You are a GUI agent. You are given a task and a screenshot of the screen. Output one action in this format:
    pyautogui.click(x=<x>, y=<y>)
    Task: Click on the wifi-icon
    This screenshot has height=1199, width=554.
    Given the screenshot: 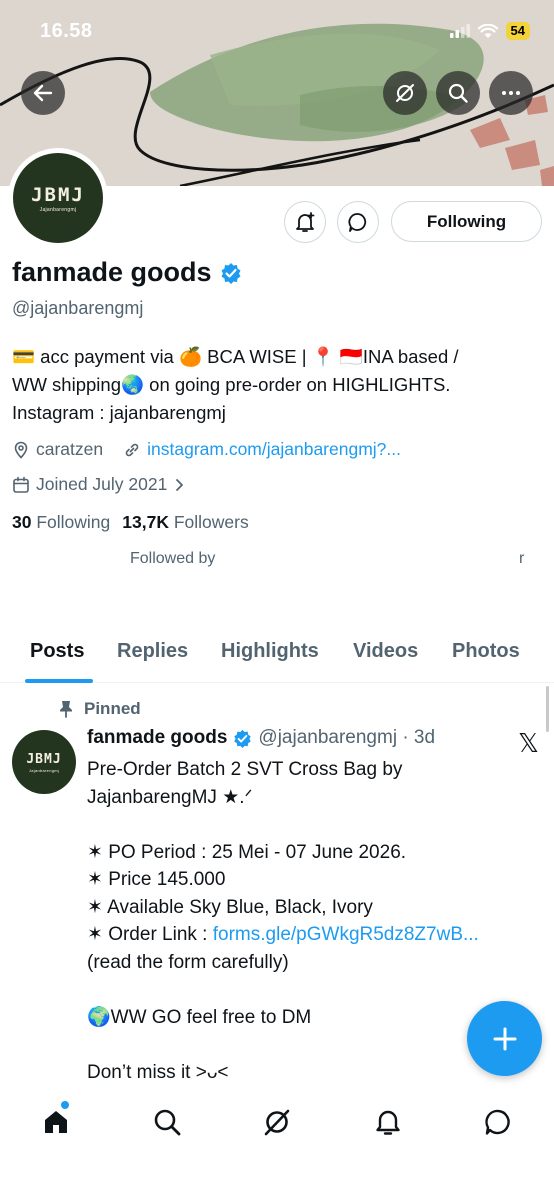 What is the action you would take?
    pyautogui.click(x=487, y=30)
    